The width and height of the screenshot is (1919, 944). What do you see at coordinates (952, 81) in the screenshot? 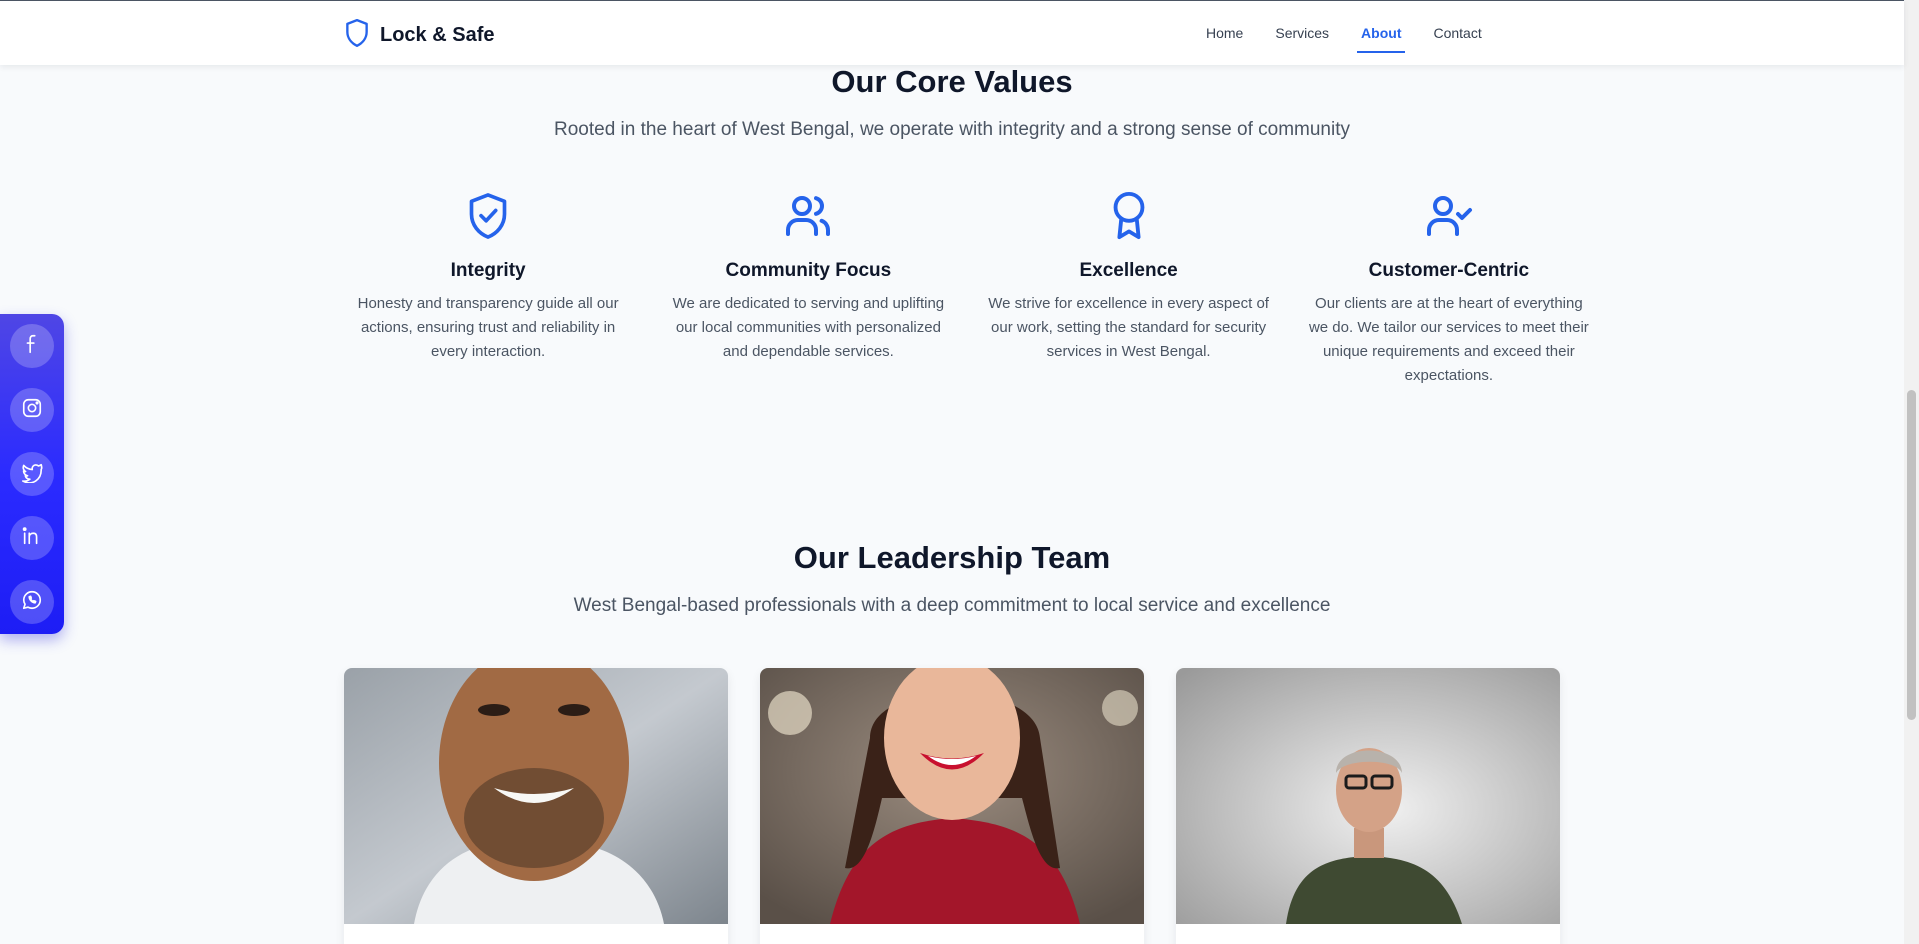
I see `values-title: Our Core Values` at bounding box center [952, 81].